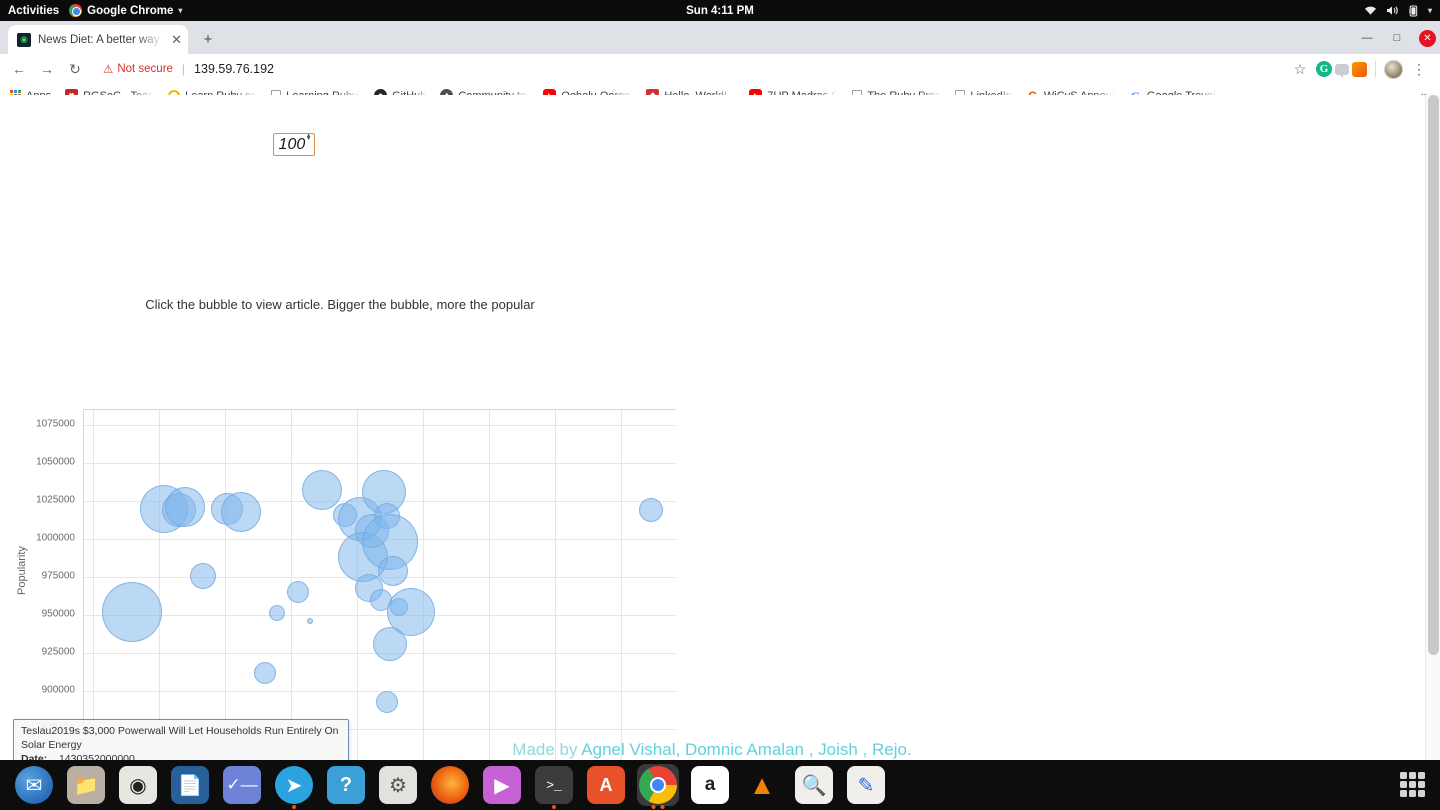 The height and width of the screenshot is (810, 1440). I want to click on stepper-icon: ▲ ▼, so click(309, 137).